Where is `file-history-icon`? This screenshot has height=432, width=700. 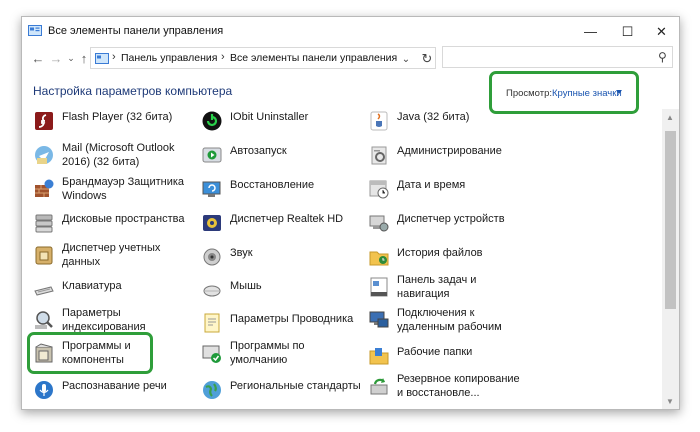 file-history-icon is located at coordinates (379, 258).